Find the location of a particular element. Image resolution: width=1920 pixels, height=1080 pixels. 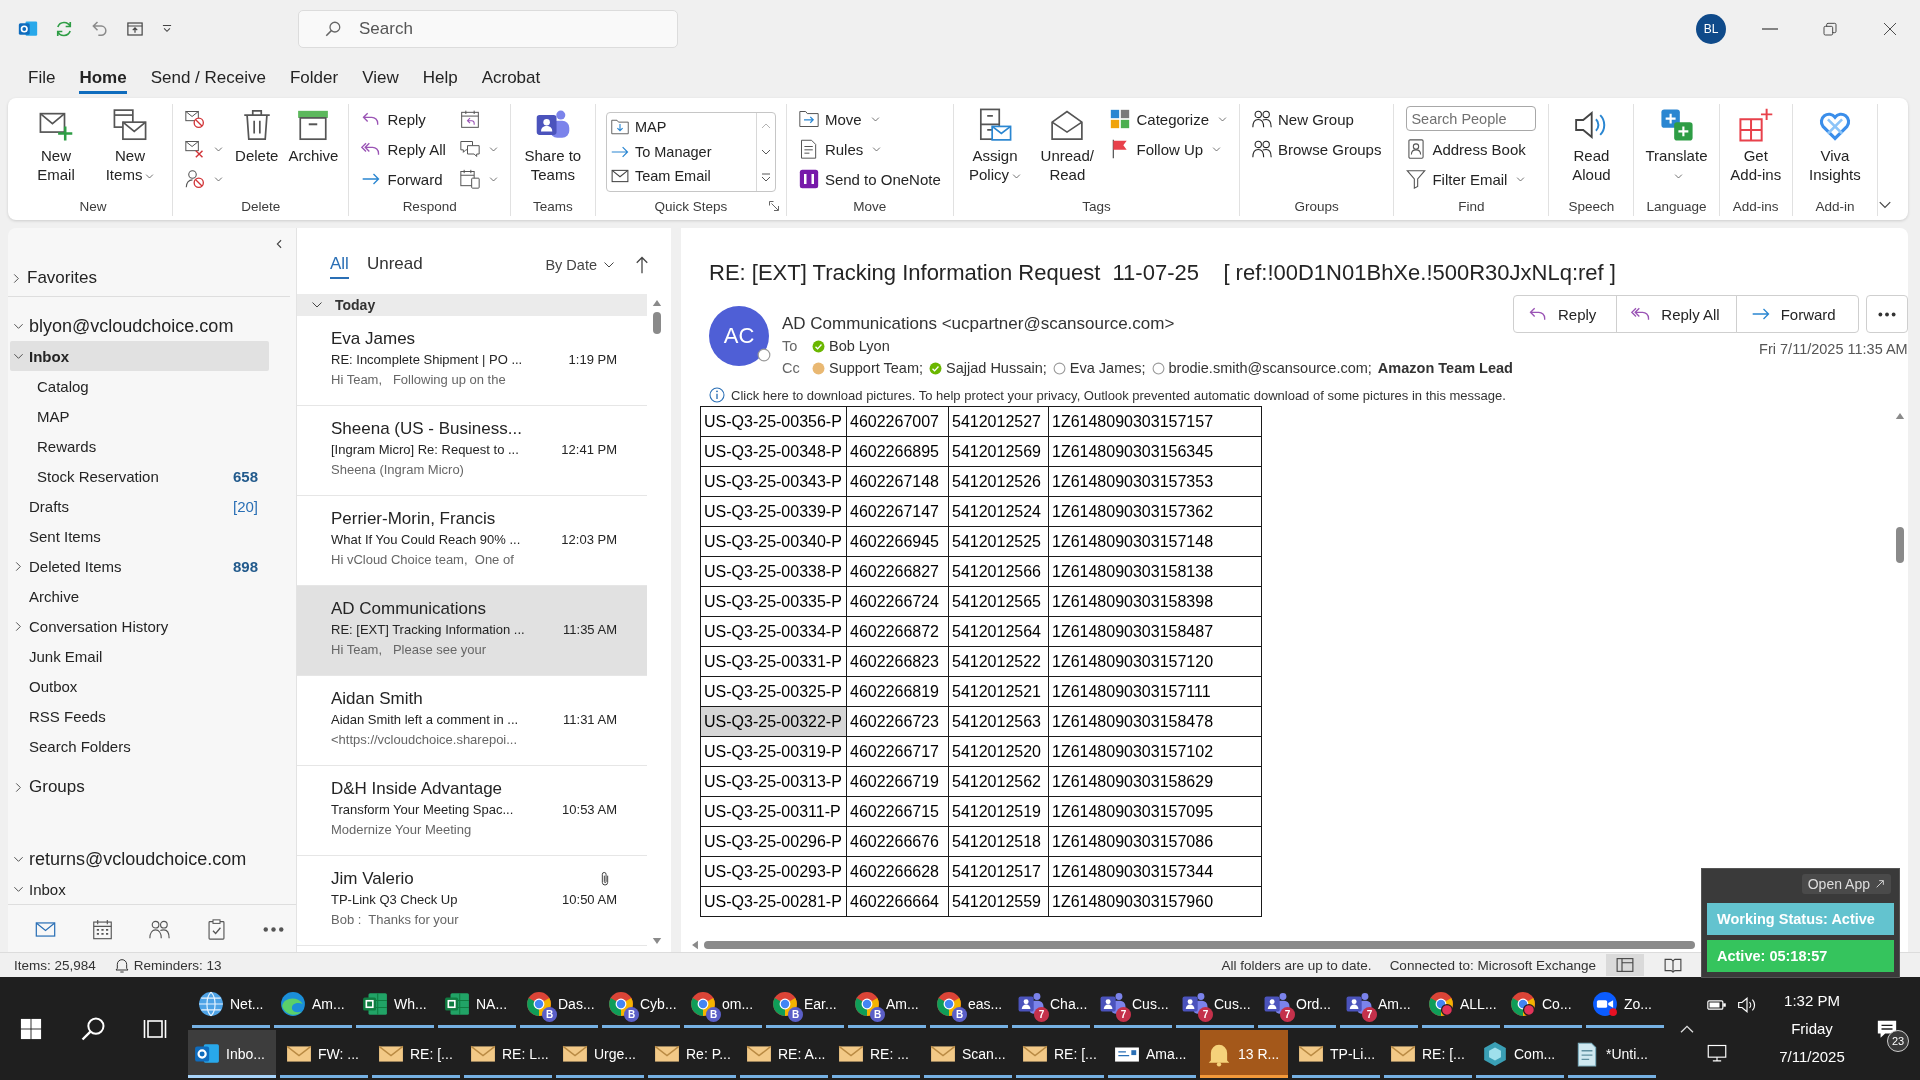

move-button: Move is located at coordinates (869, 119).